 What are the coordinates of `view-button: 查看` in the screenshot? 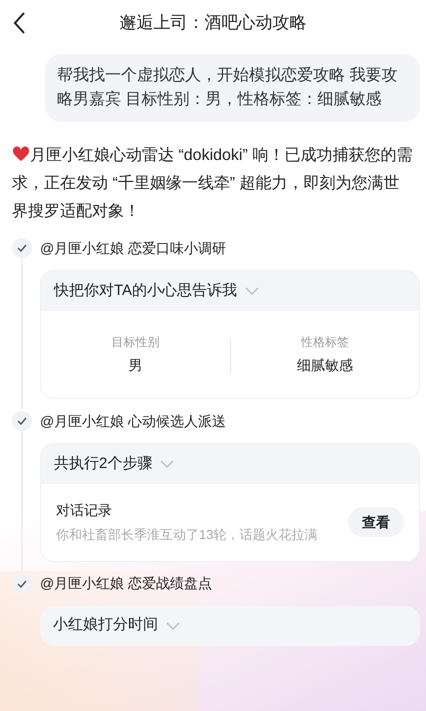 It's located at (376, 522).